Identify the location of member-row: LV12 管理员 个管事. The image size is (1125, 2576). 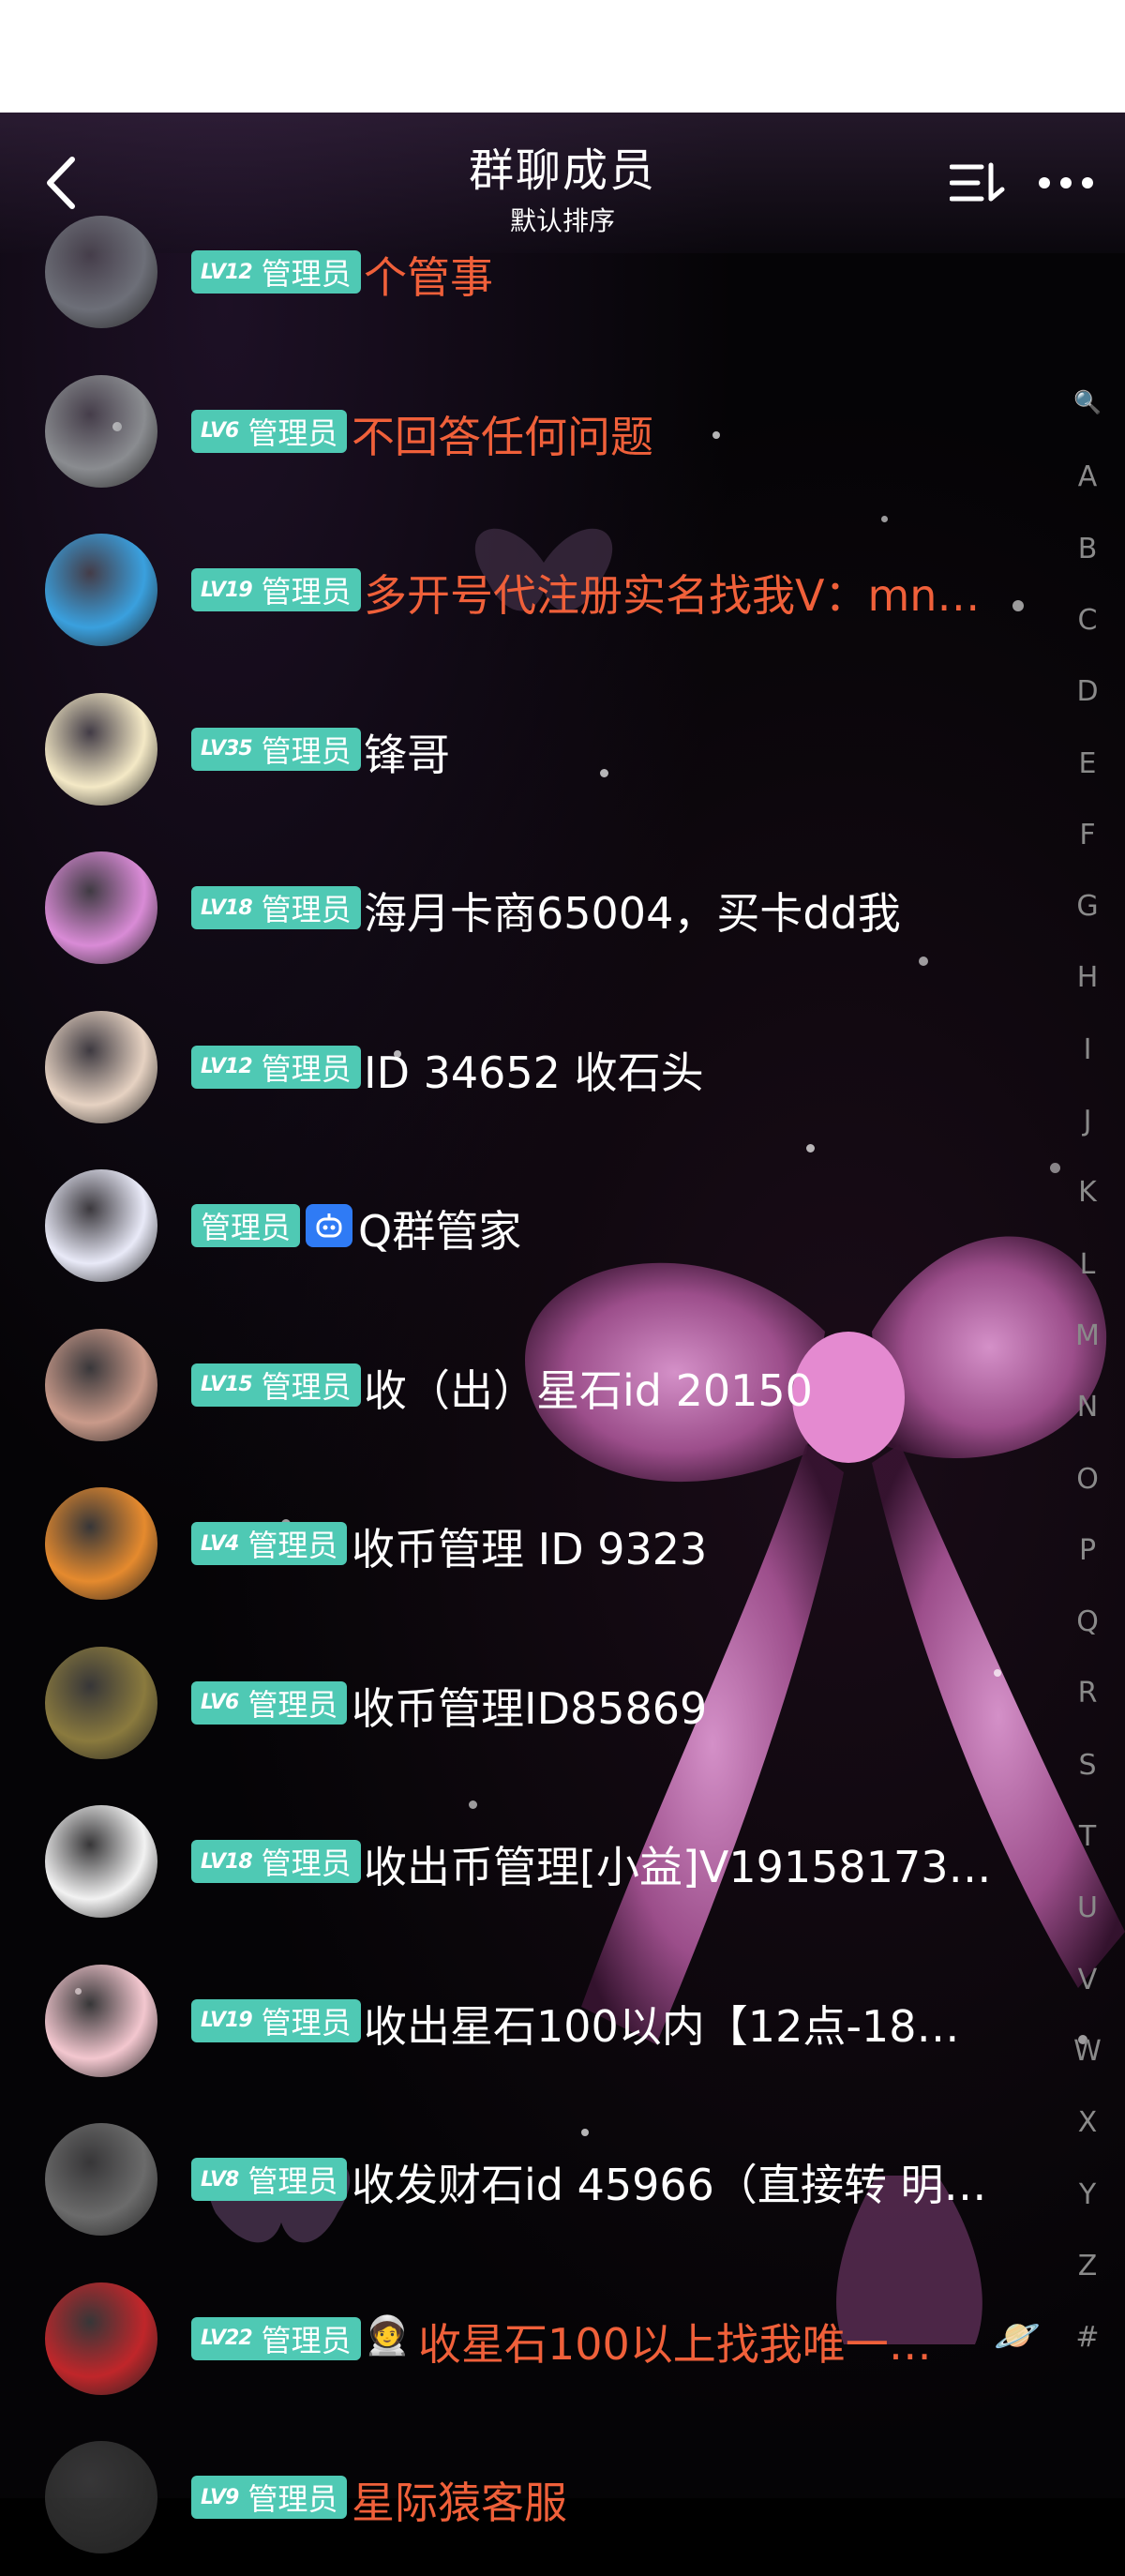
(534, 271).